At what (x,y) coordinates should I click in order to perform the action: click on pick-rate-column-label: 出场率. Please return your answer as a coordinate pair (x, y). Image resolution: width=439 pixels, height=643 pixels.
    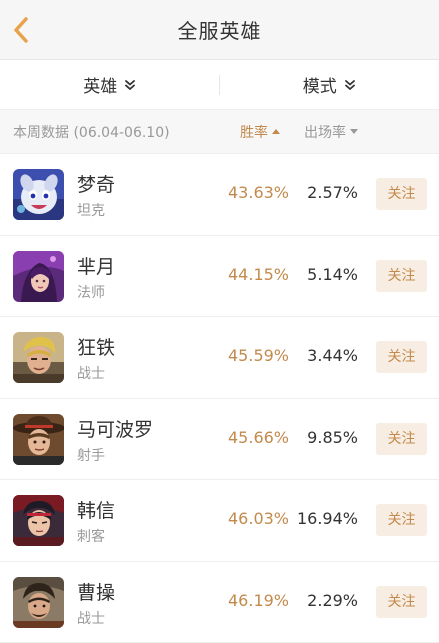
    Looking at the image, I should click on (325, 132).